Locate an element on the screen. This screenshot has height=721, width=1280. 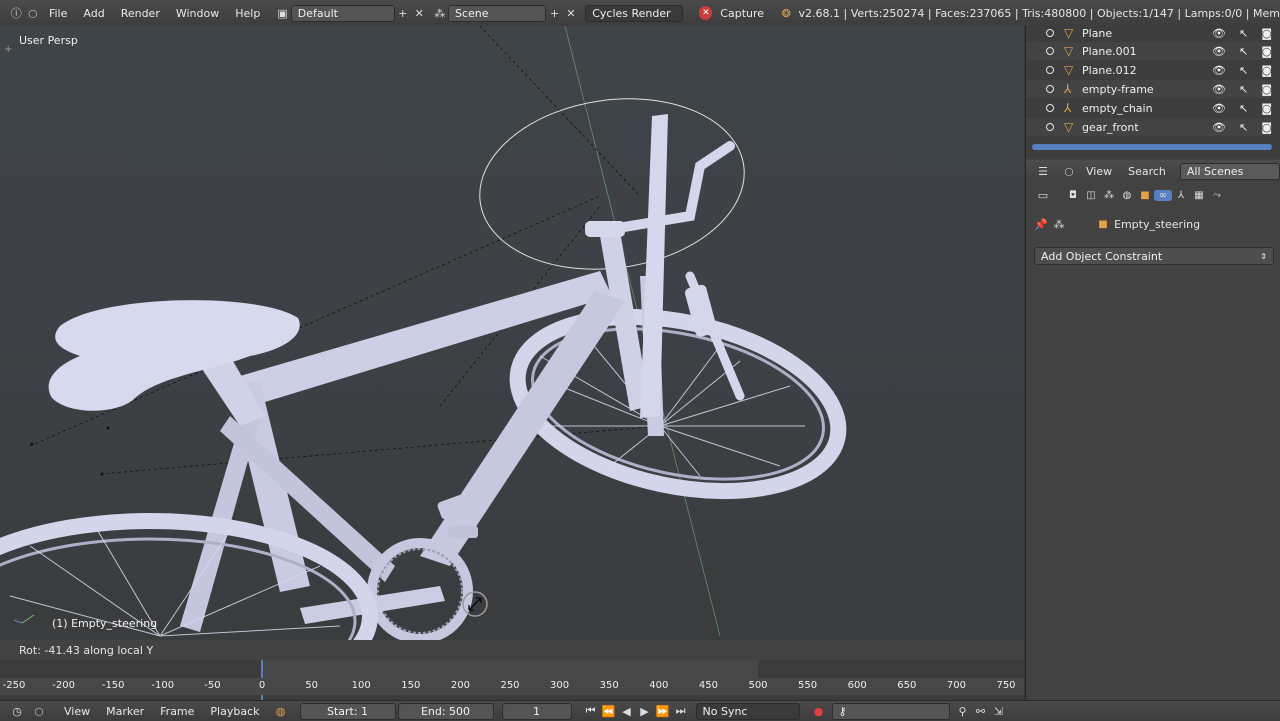
plus-icon: + is located at coordinates (8, 49).